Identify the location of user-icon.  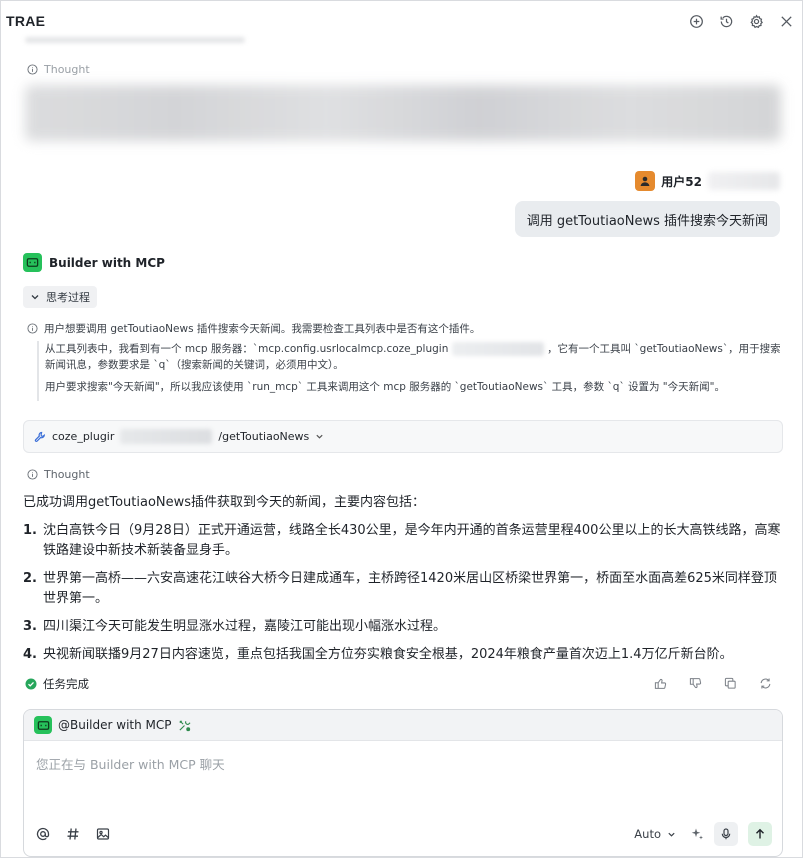
(645, 181).